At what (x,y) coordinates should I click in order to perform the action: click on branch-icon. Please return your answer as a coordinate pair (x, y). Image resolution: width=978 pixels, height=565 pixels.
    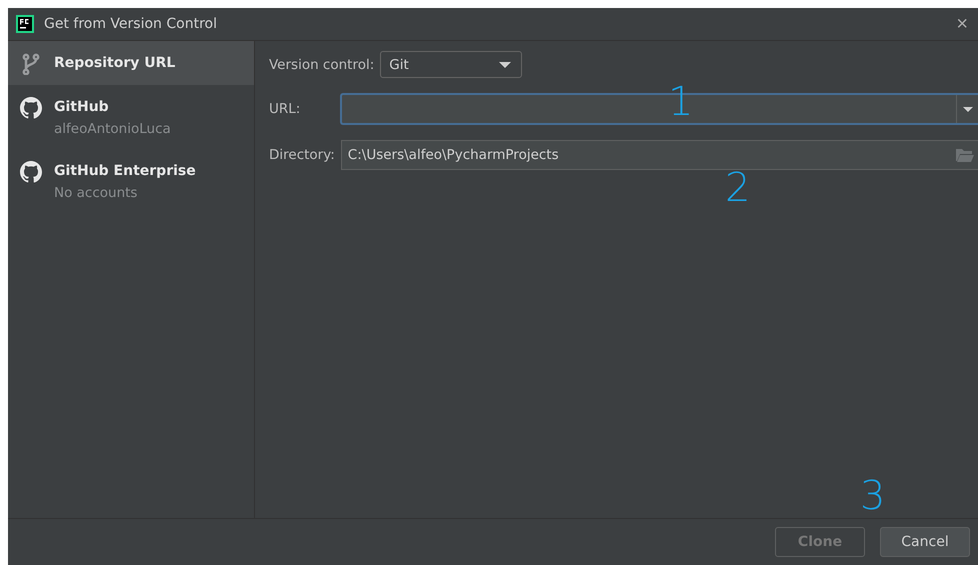
    Looking at the image, I should click on (31, 64).